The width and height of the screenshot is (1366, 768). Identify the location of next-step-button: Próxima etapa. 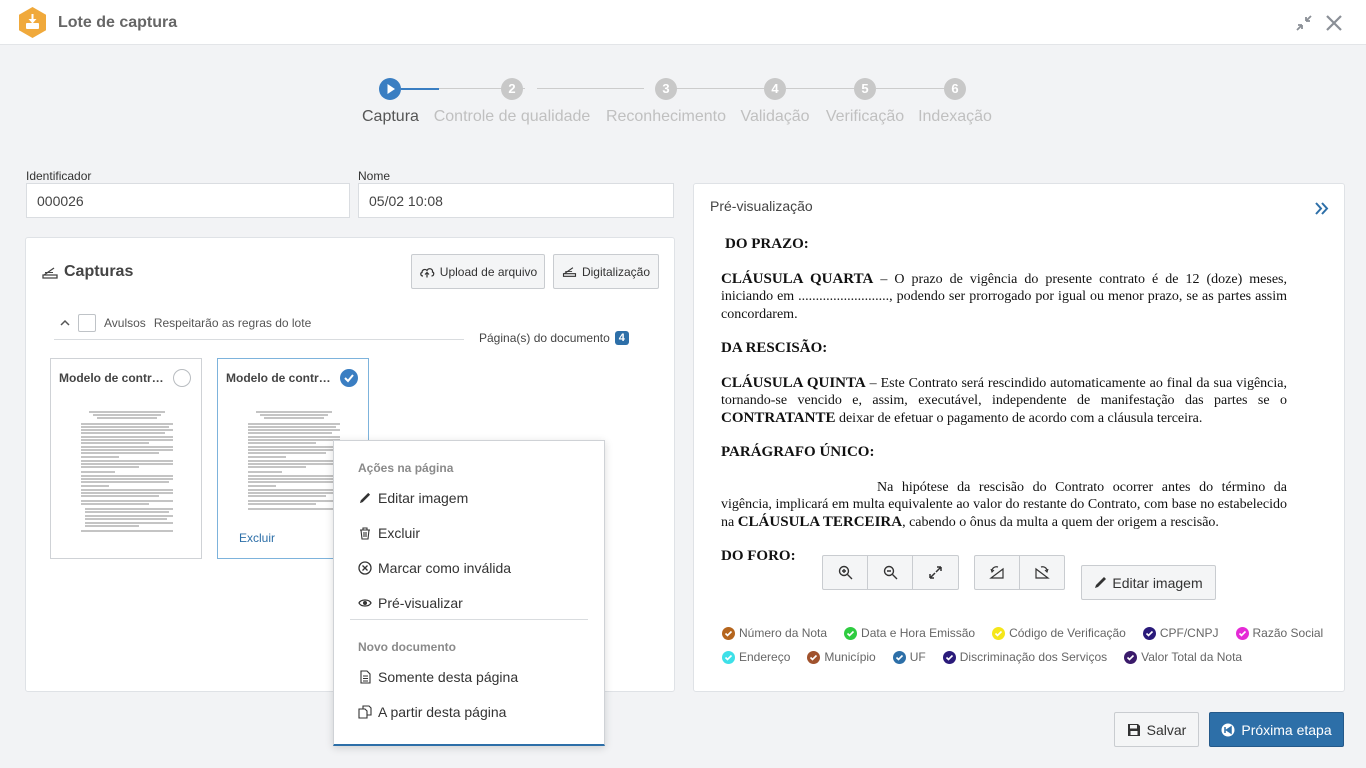
(1276, 729).